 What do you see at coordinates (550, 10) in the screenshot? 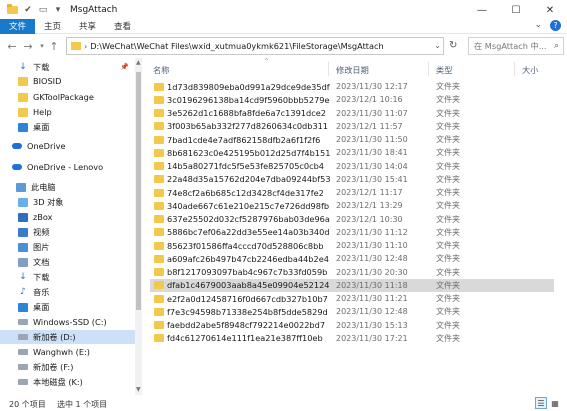
I see `close-button: ✕` at bounding box center [550, 10].